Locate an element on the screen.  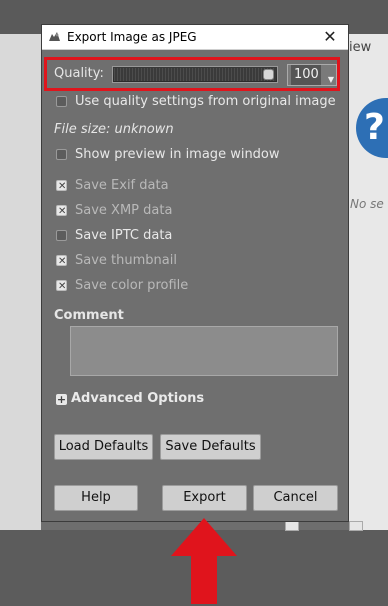
use-original-quality-checkbox: Use quality settings from original image is located at coordinates (196, 102).